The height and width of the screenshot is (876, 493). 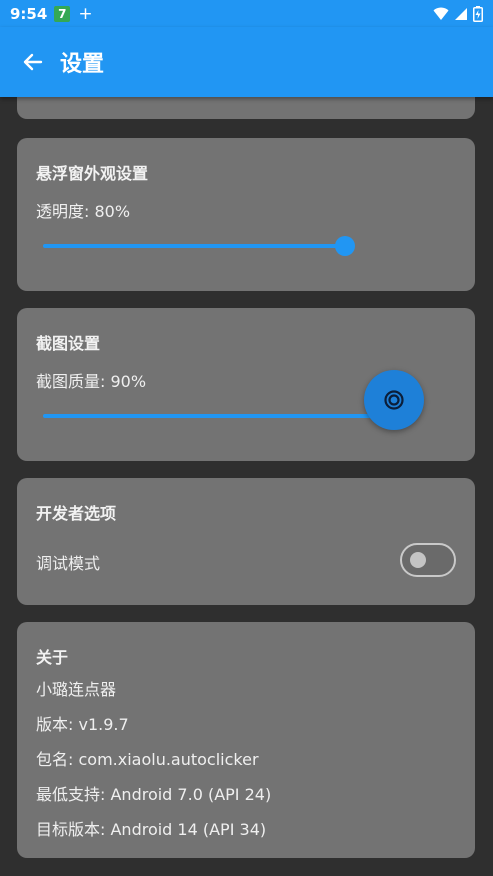 I want to click on opacity-label: 透明度: 80%, so click(x=83, y=211).